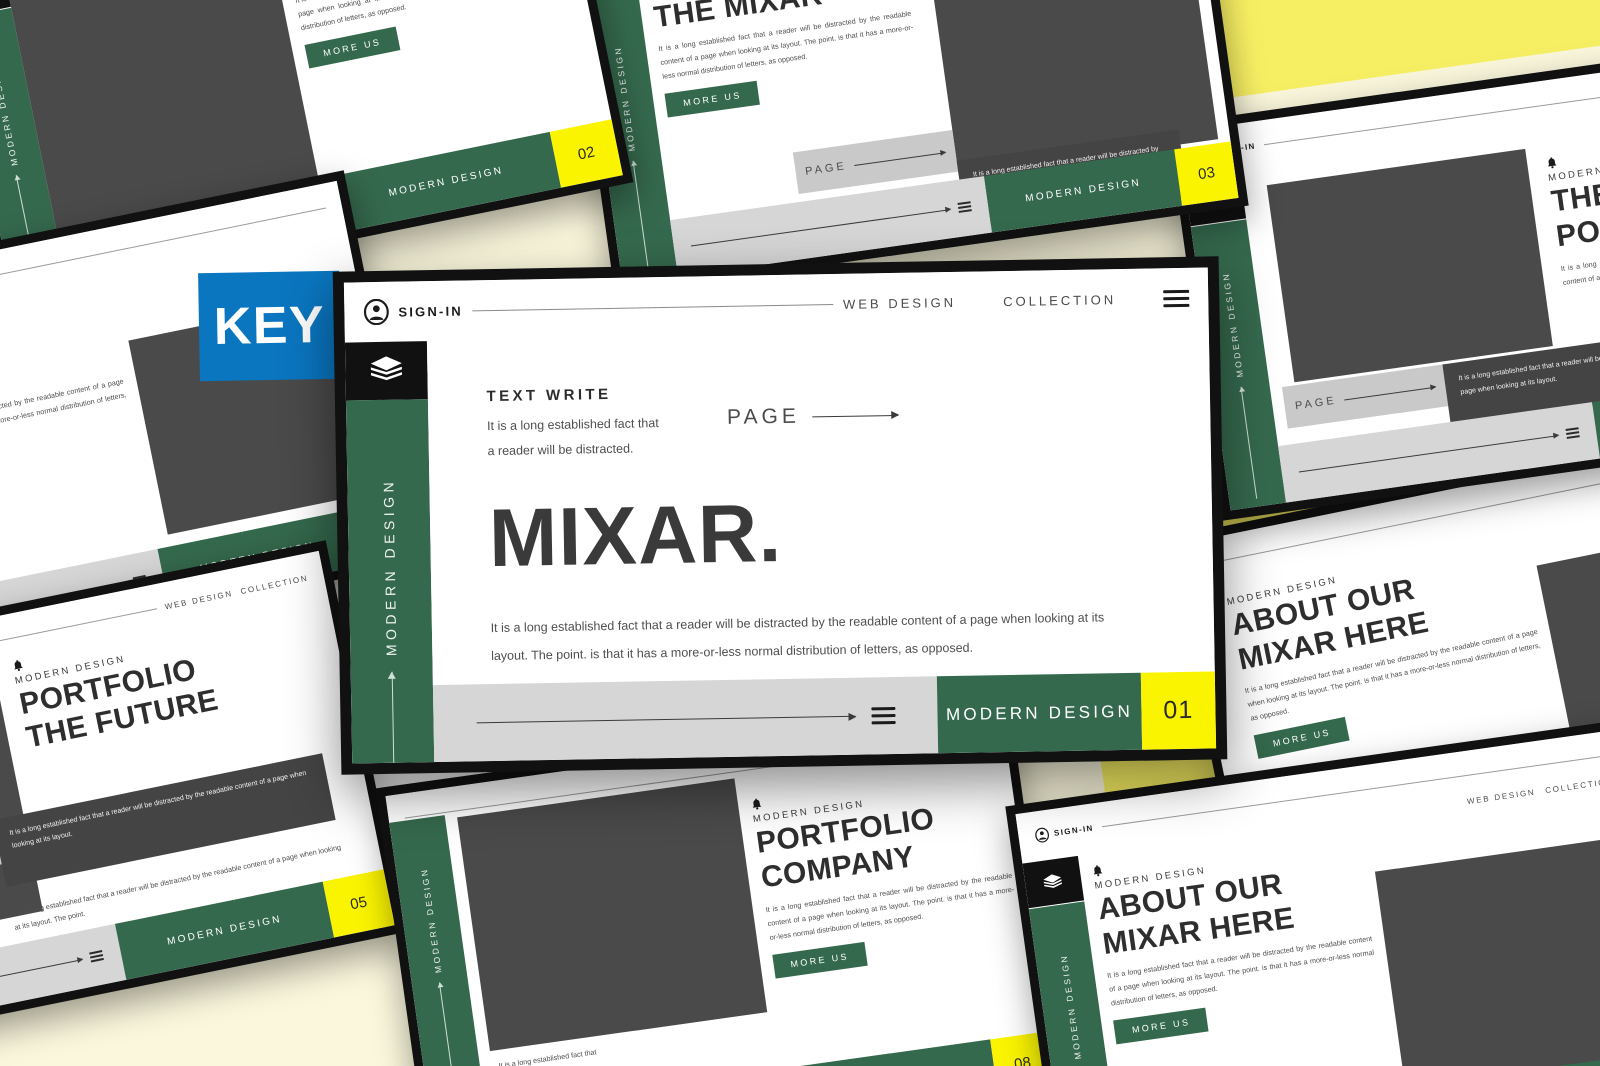  What do you see at coordinates (763, 417) in the screenshot?
I see `hero-page-label: PAGE` at bounding box center [763, 417].